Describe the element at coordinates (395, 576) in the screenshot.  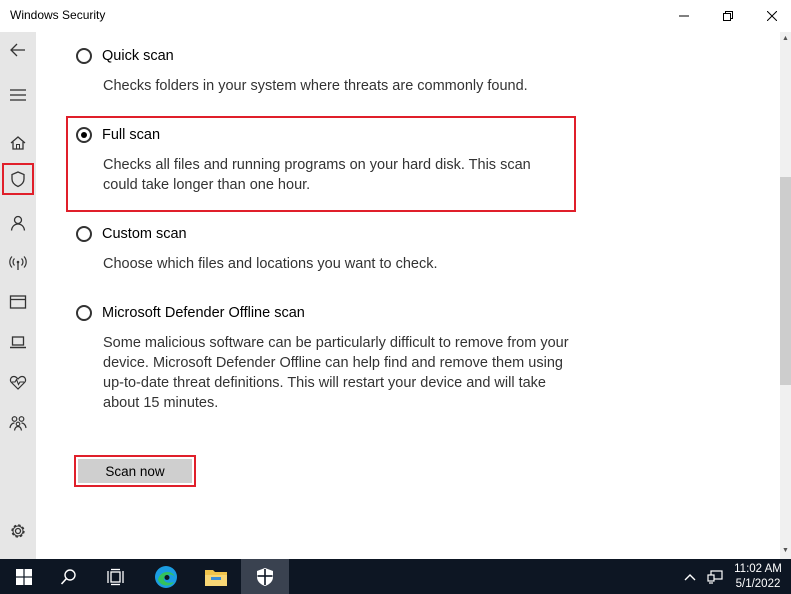
I see `taskbar: 11:02 AM 5/1/2022` at that location.